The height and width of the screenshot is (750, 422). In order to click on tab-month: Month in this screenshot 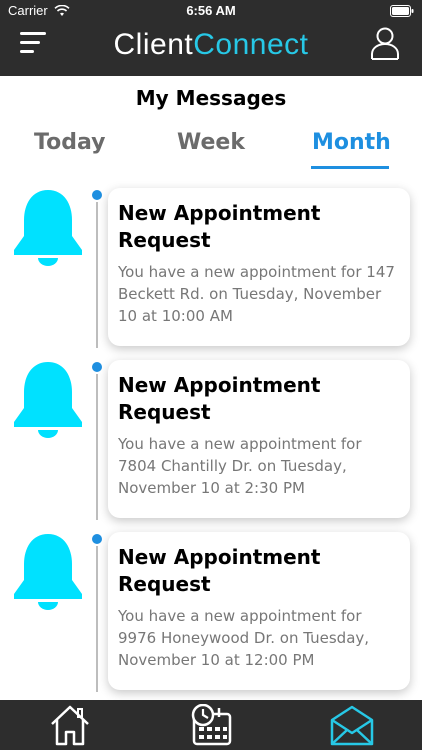, I will do `click(351, 142)`.